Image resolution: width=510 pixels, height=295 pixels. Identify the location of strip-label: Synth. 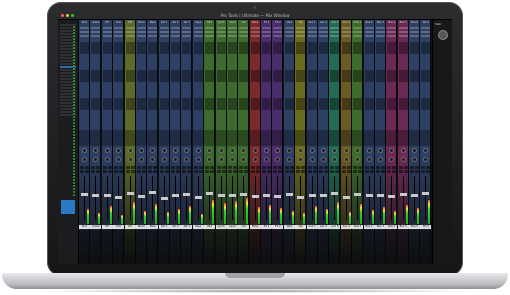
(221, 227).